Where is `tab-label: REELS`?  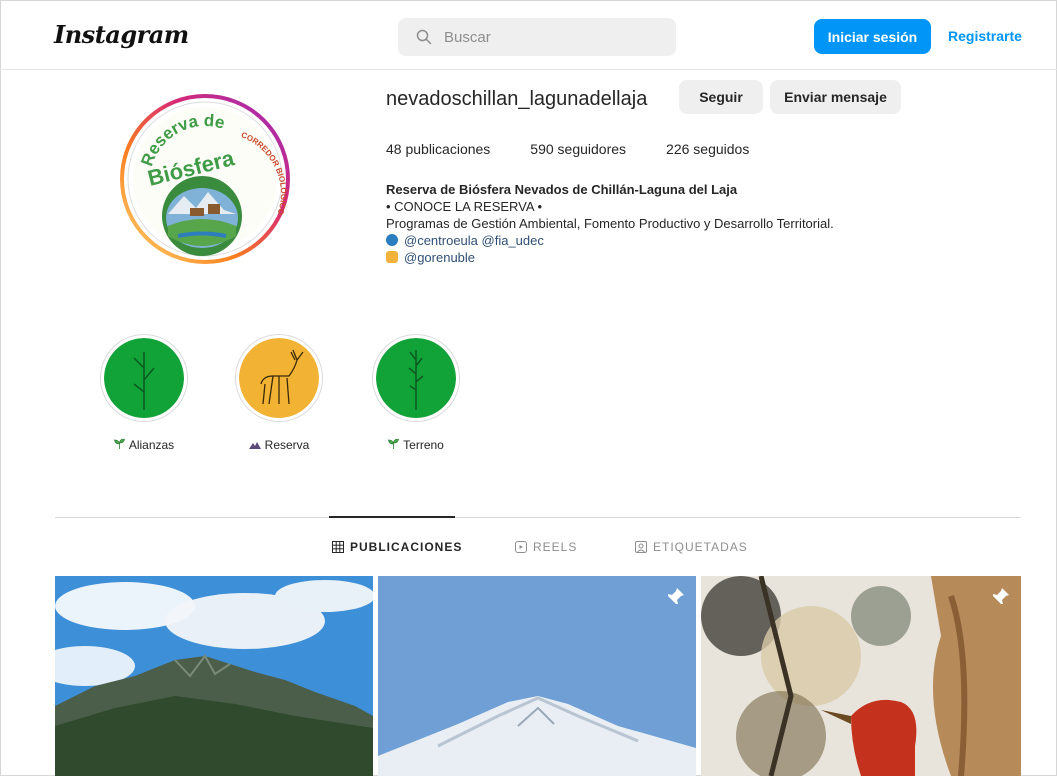 tab-label: REELS is located at coordinates (555, 547).